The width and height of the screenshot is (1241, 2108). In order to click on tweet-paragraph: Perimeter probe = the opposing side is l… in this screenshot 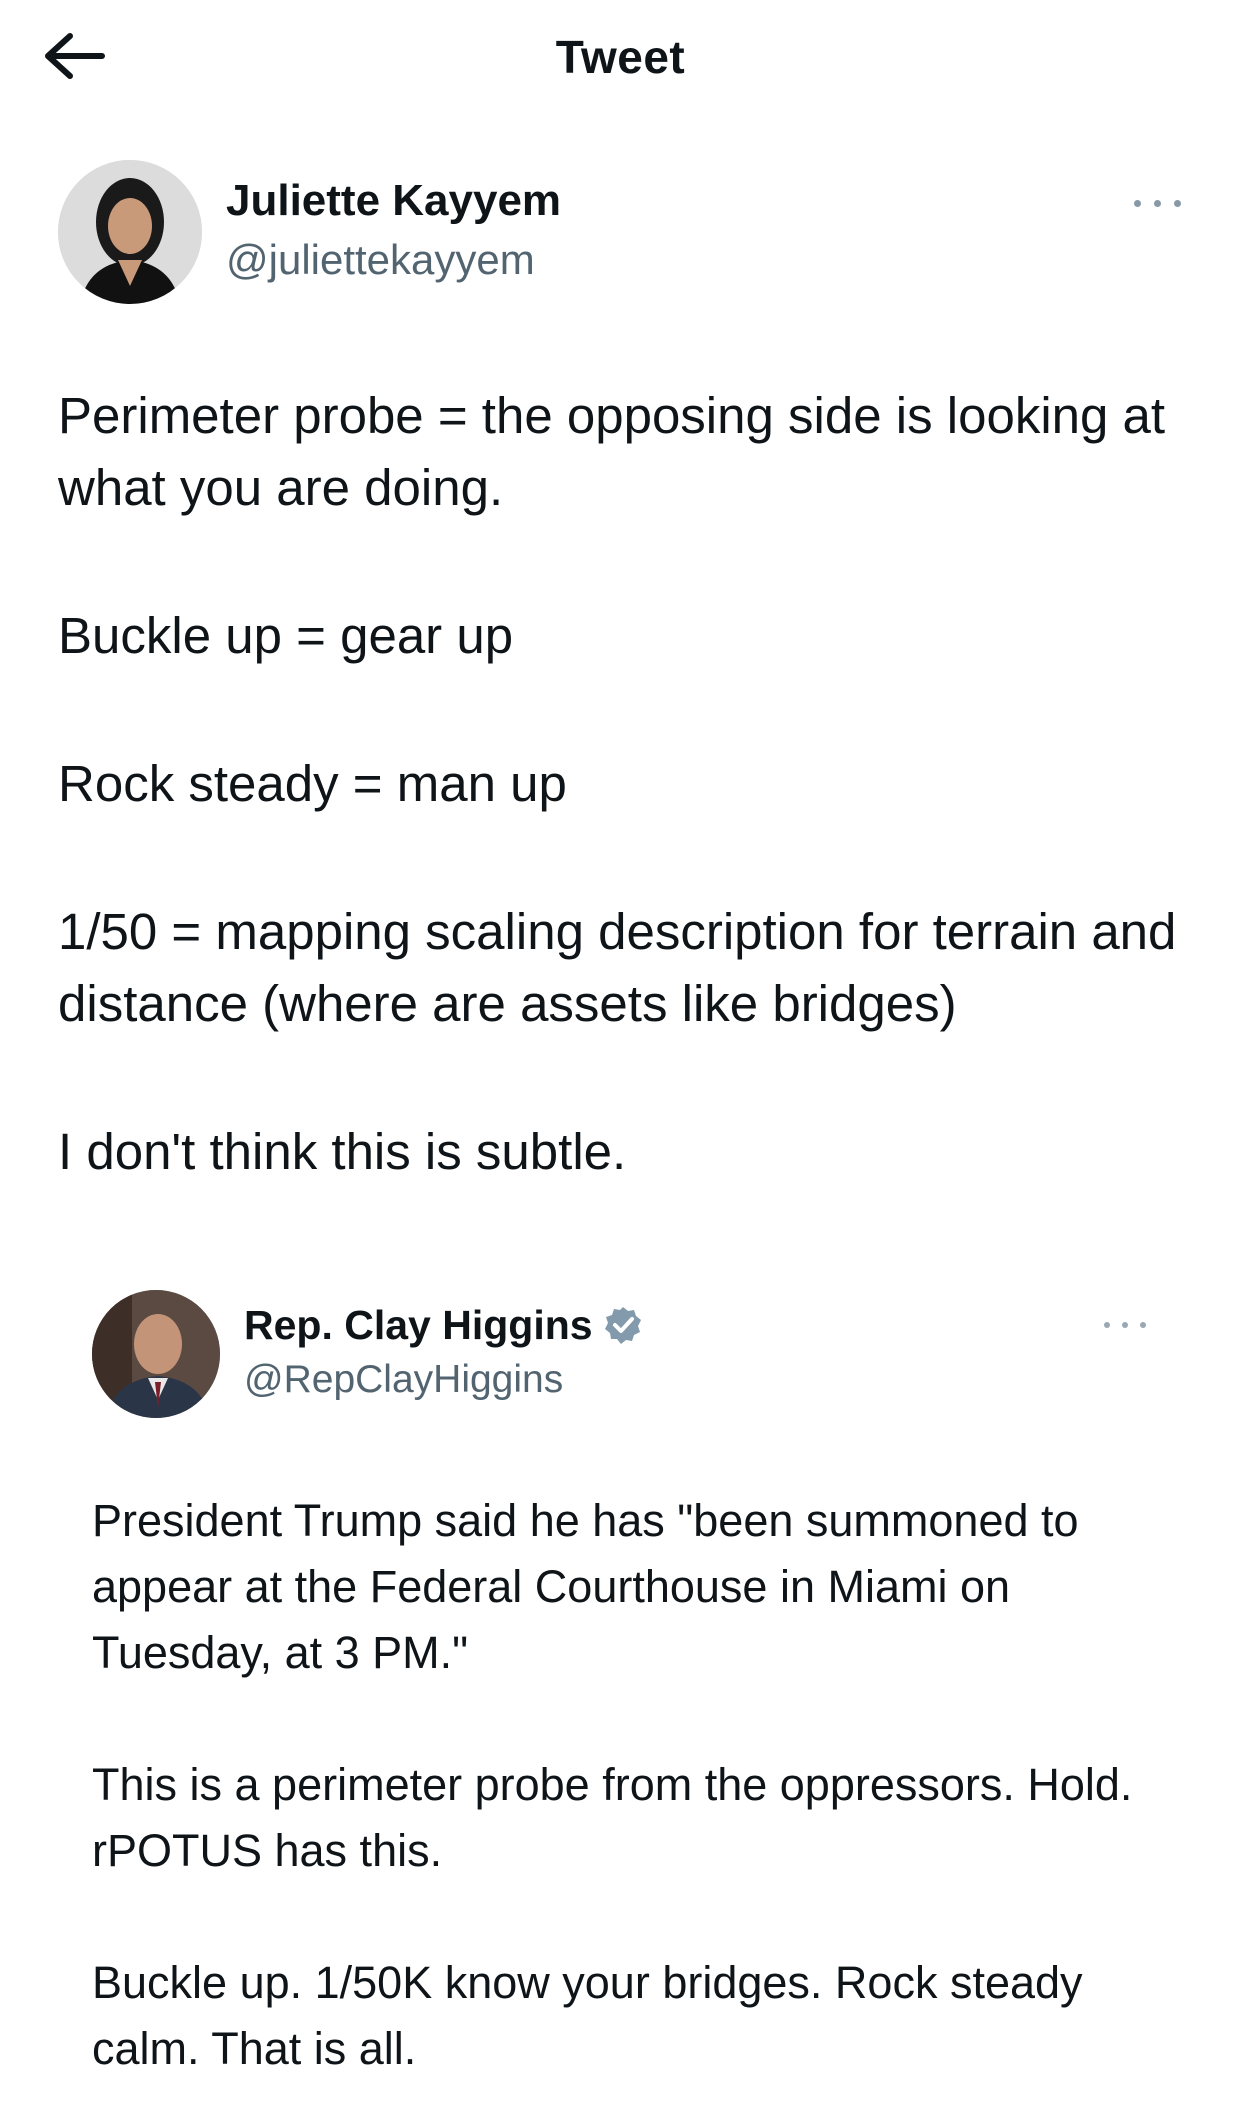, I will do `click(612, 451)`.